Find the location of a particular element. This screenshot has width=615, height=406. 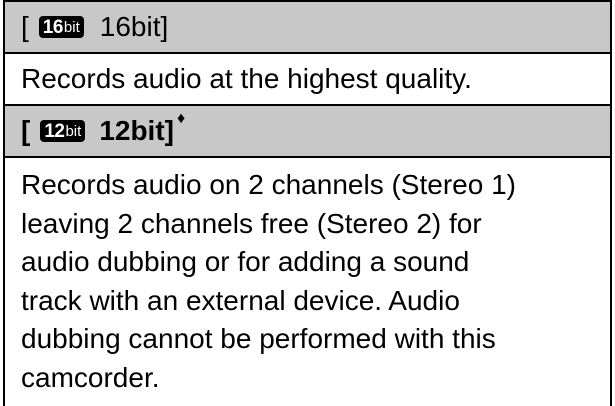

option-16bit-description: Records audio at the highest quality. is located at coordinates (307, 80).